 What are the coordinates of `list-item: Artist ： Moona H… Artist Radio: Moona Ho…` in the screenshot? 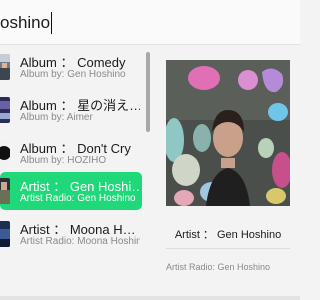 It's located at (71, 234).